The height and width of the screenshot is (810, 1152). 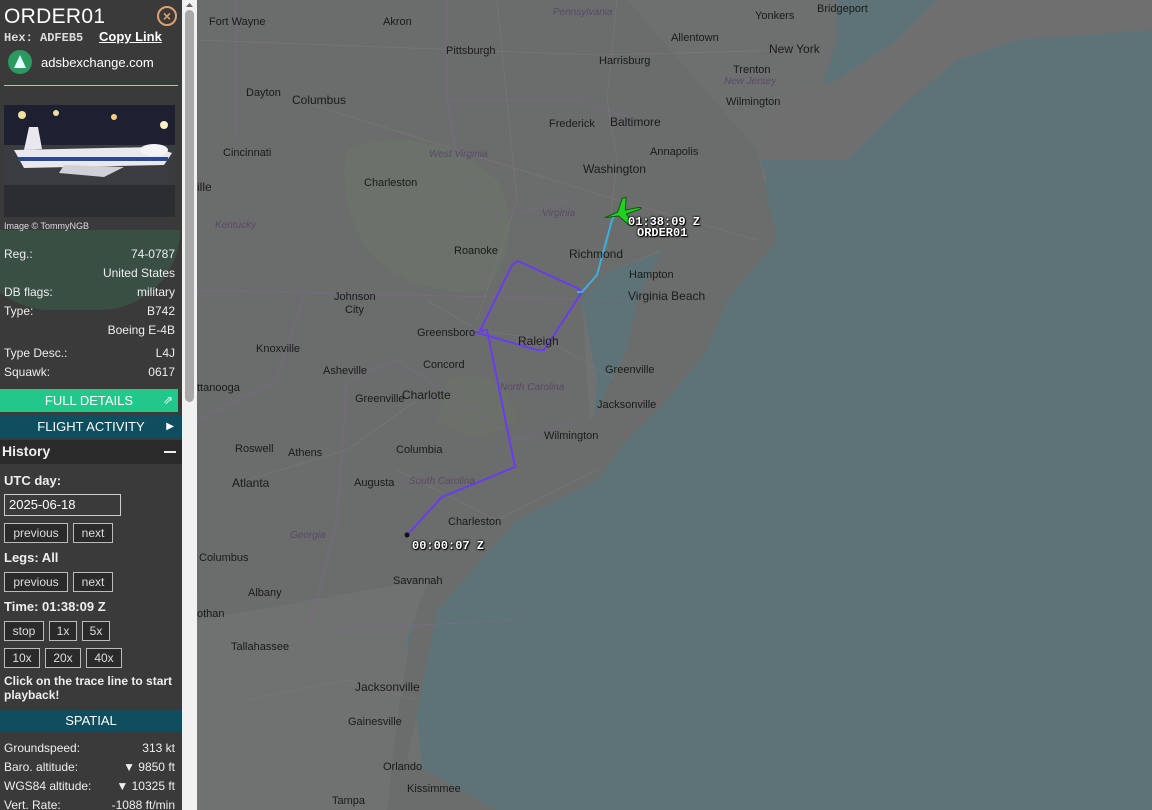 What do you see at coordinates (625, 61) in the screenshot?
I see `map-place-label: Harrisburg` at bounding box center [625, 61].